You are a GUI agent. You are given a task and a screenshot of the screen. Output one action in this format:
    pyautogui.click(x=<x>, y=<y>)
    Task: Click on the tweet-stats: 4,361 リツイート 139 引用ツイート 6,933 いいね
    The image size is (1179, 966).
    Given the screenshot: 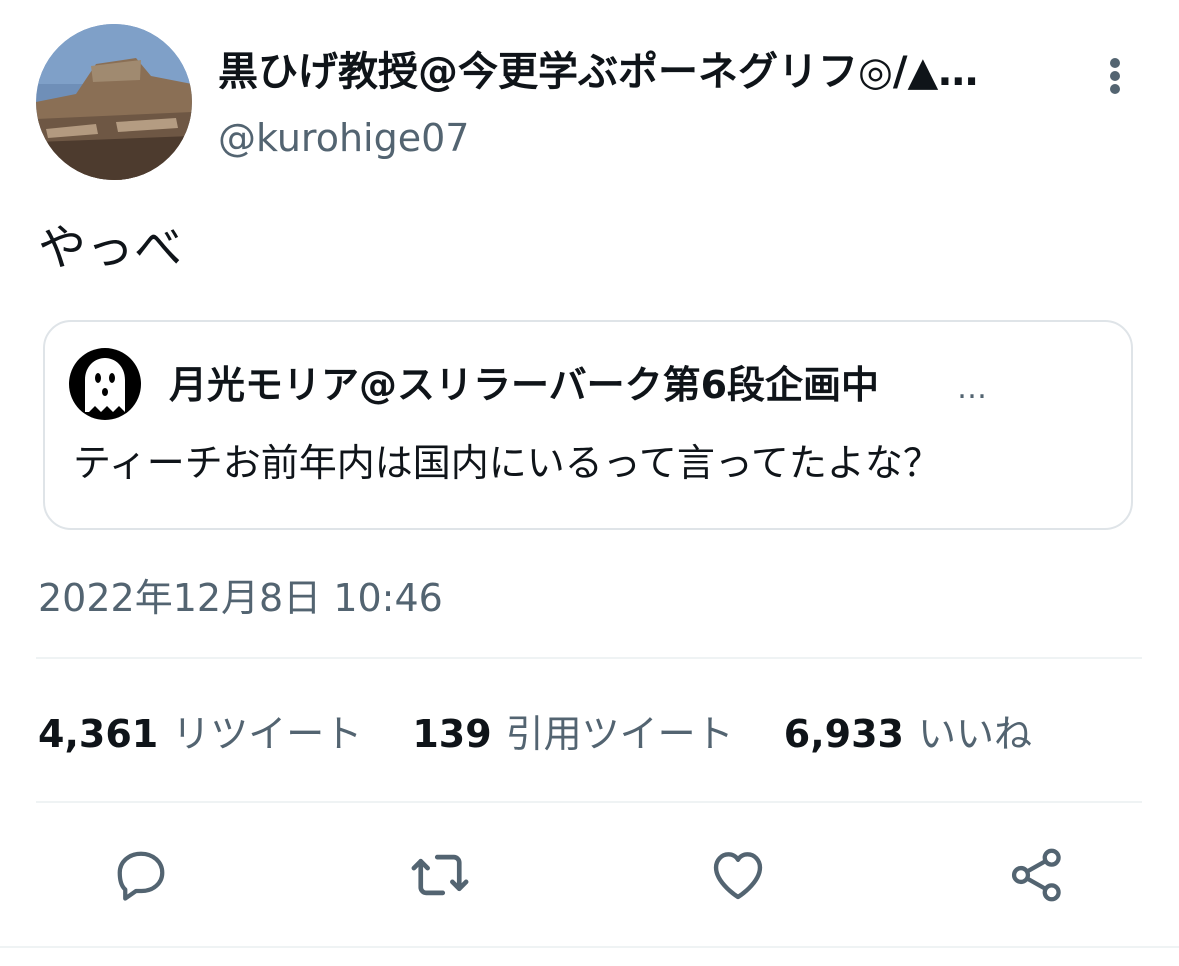 What is the action you would take?
    pyautogui.click(x=554, y=734)
    